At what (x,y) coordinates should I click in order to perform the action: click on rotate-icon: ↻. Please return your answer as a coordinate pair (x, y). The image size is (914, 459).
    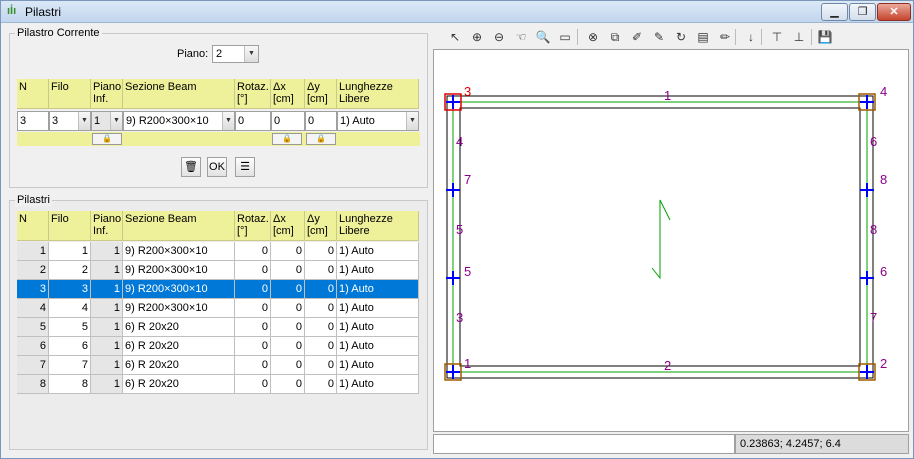
    Looking at the image, I should click on (681, 37).